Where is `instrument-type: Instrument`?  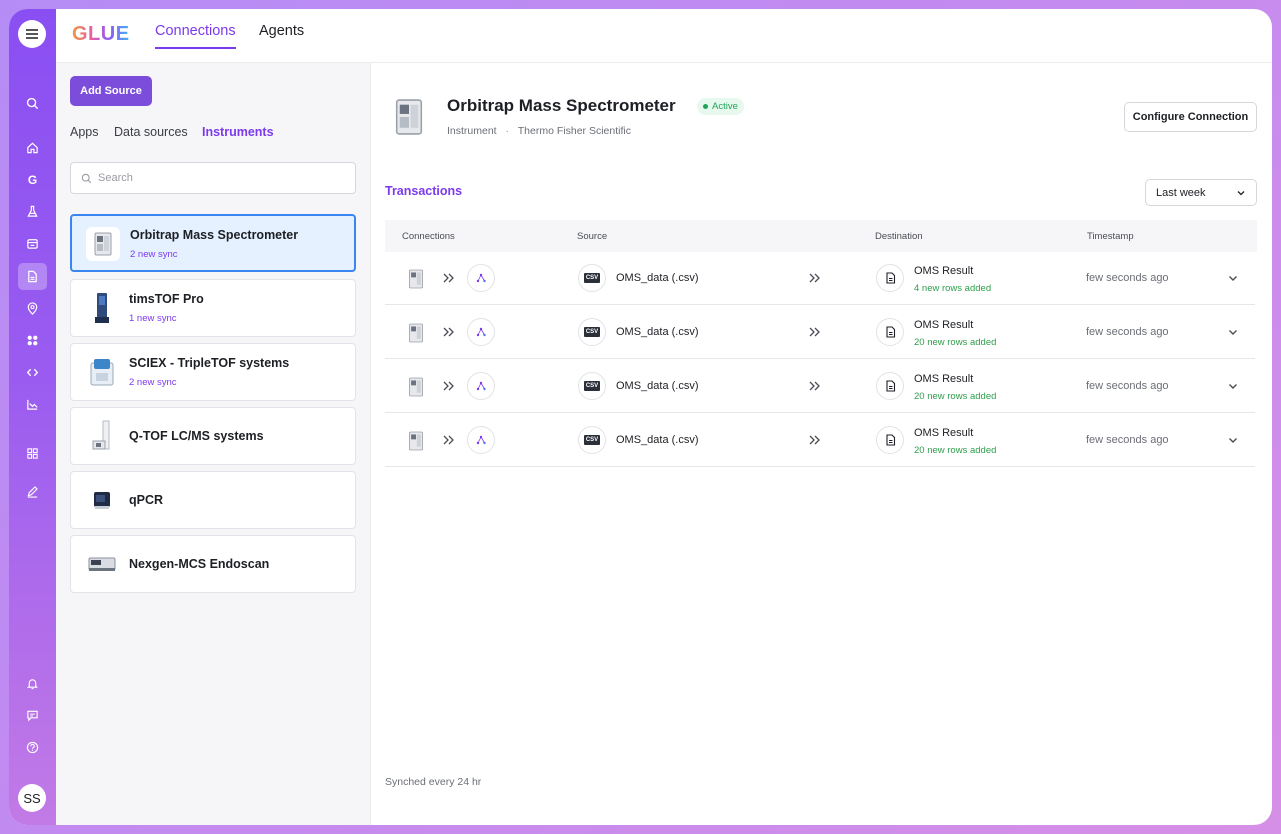
instrument-type: Instrument is located at coordinates (472, 131).